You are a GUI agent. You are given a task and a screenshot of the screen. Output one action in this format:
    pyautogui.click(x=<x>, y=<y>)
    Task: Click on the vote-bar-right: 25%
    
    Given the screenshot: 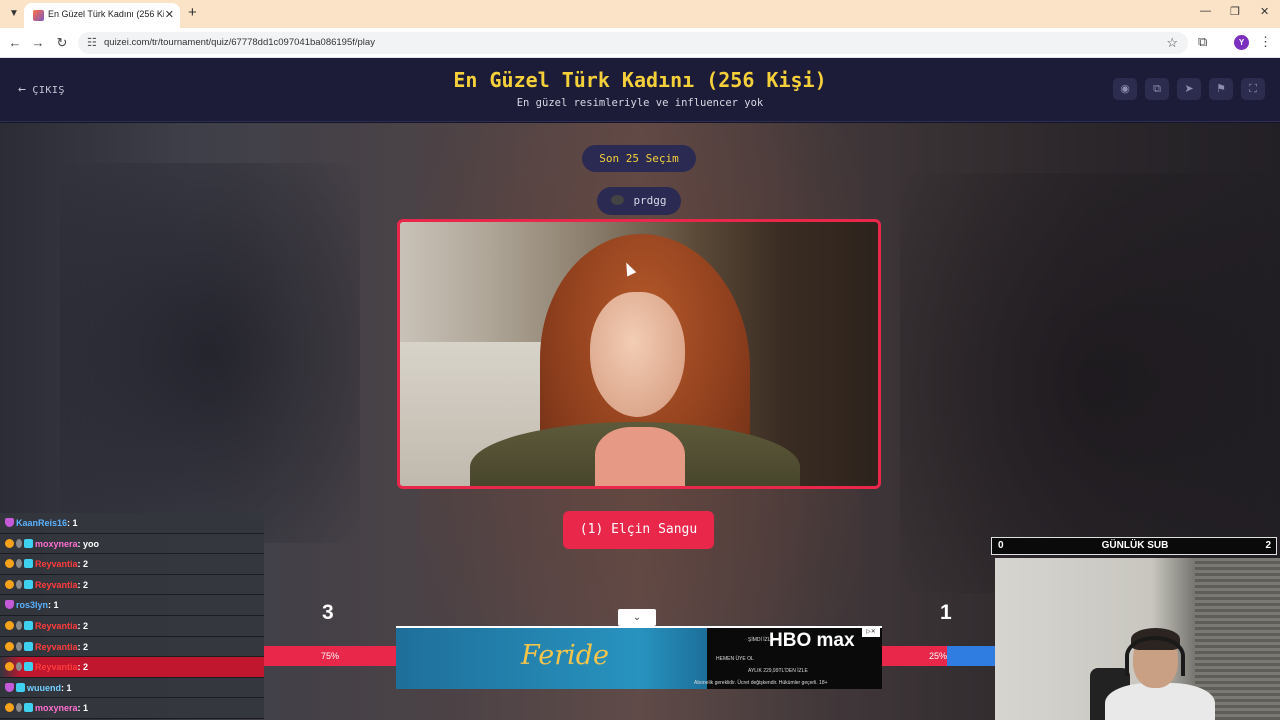 What is the action you would take?
    pyautogui.click(x=938, y=656)
    